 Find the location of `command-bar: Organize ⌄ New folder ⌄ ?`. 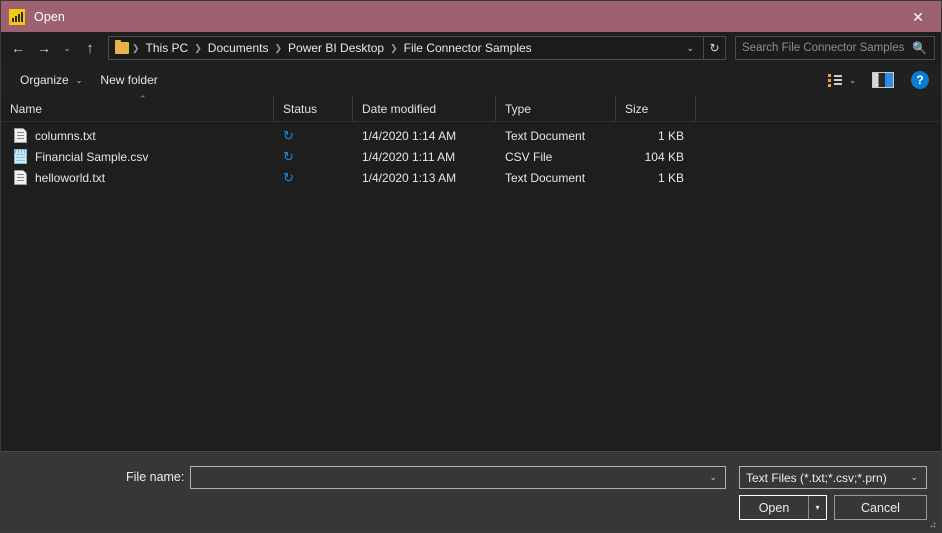

command-bar: Organize ⌄ New folder ⌄ ? is located at coordinates (471, 80).